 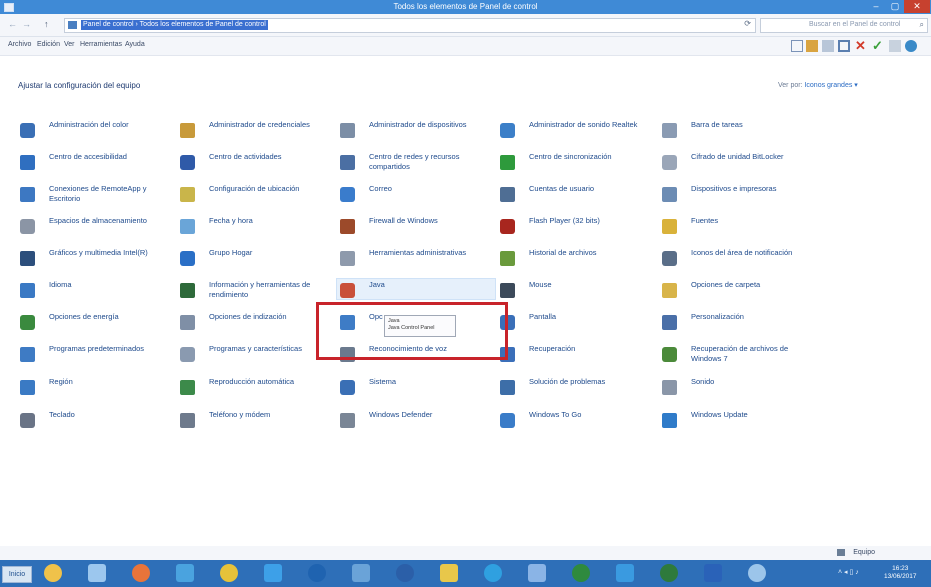 I want to click on start-button: Inicio, so click(x=17, y=574).